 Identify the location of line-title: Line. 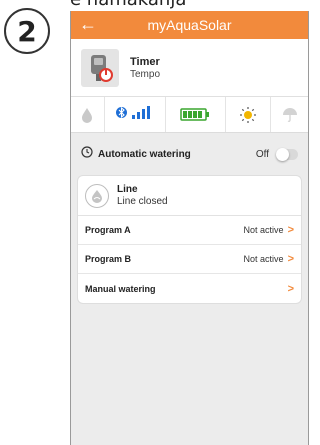
(127, 189).